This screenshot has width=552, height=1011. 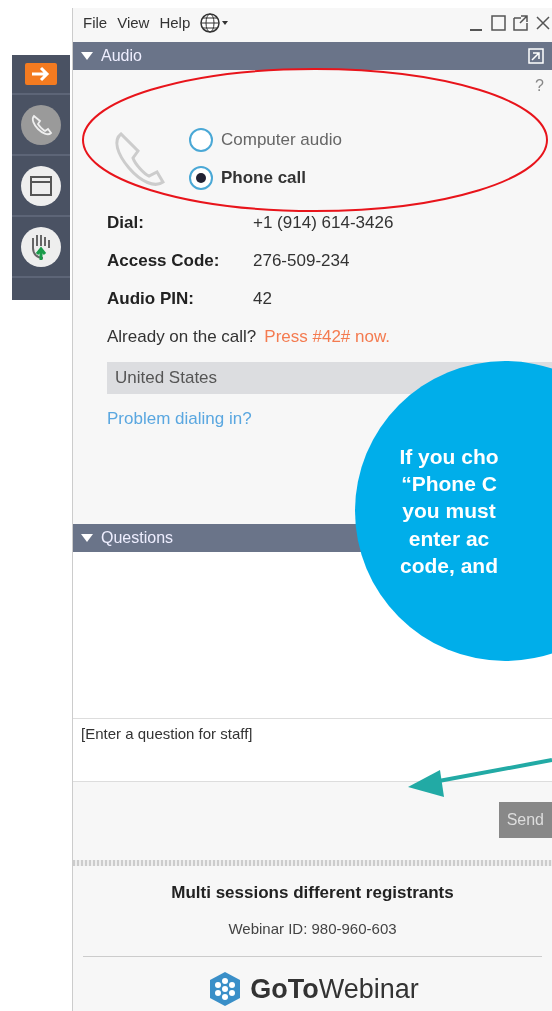 What do you see at coordinates (95, 23) in the screenshot?
I see `menu-item: File` at bounding box center [95, 23].